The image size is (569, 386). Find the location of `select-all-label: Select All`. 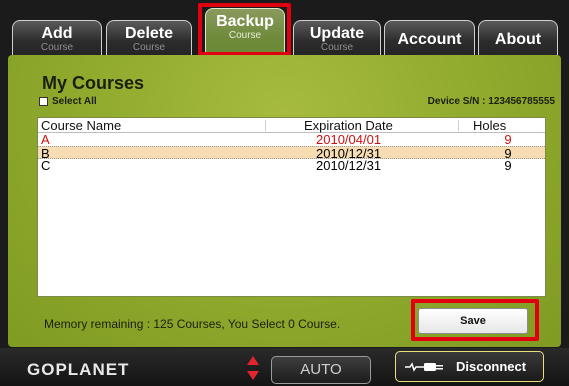

select-all-label: Select All is located at coordinates (74, 101).